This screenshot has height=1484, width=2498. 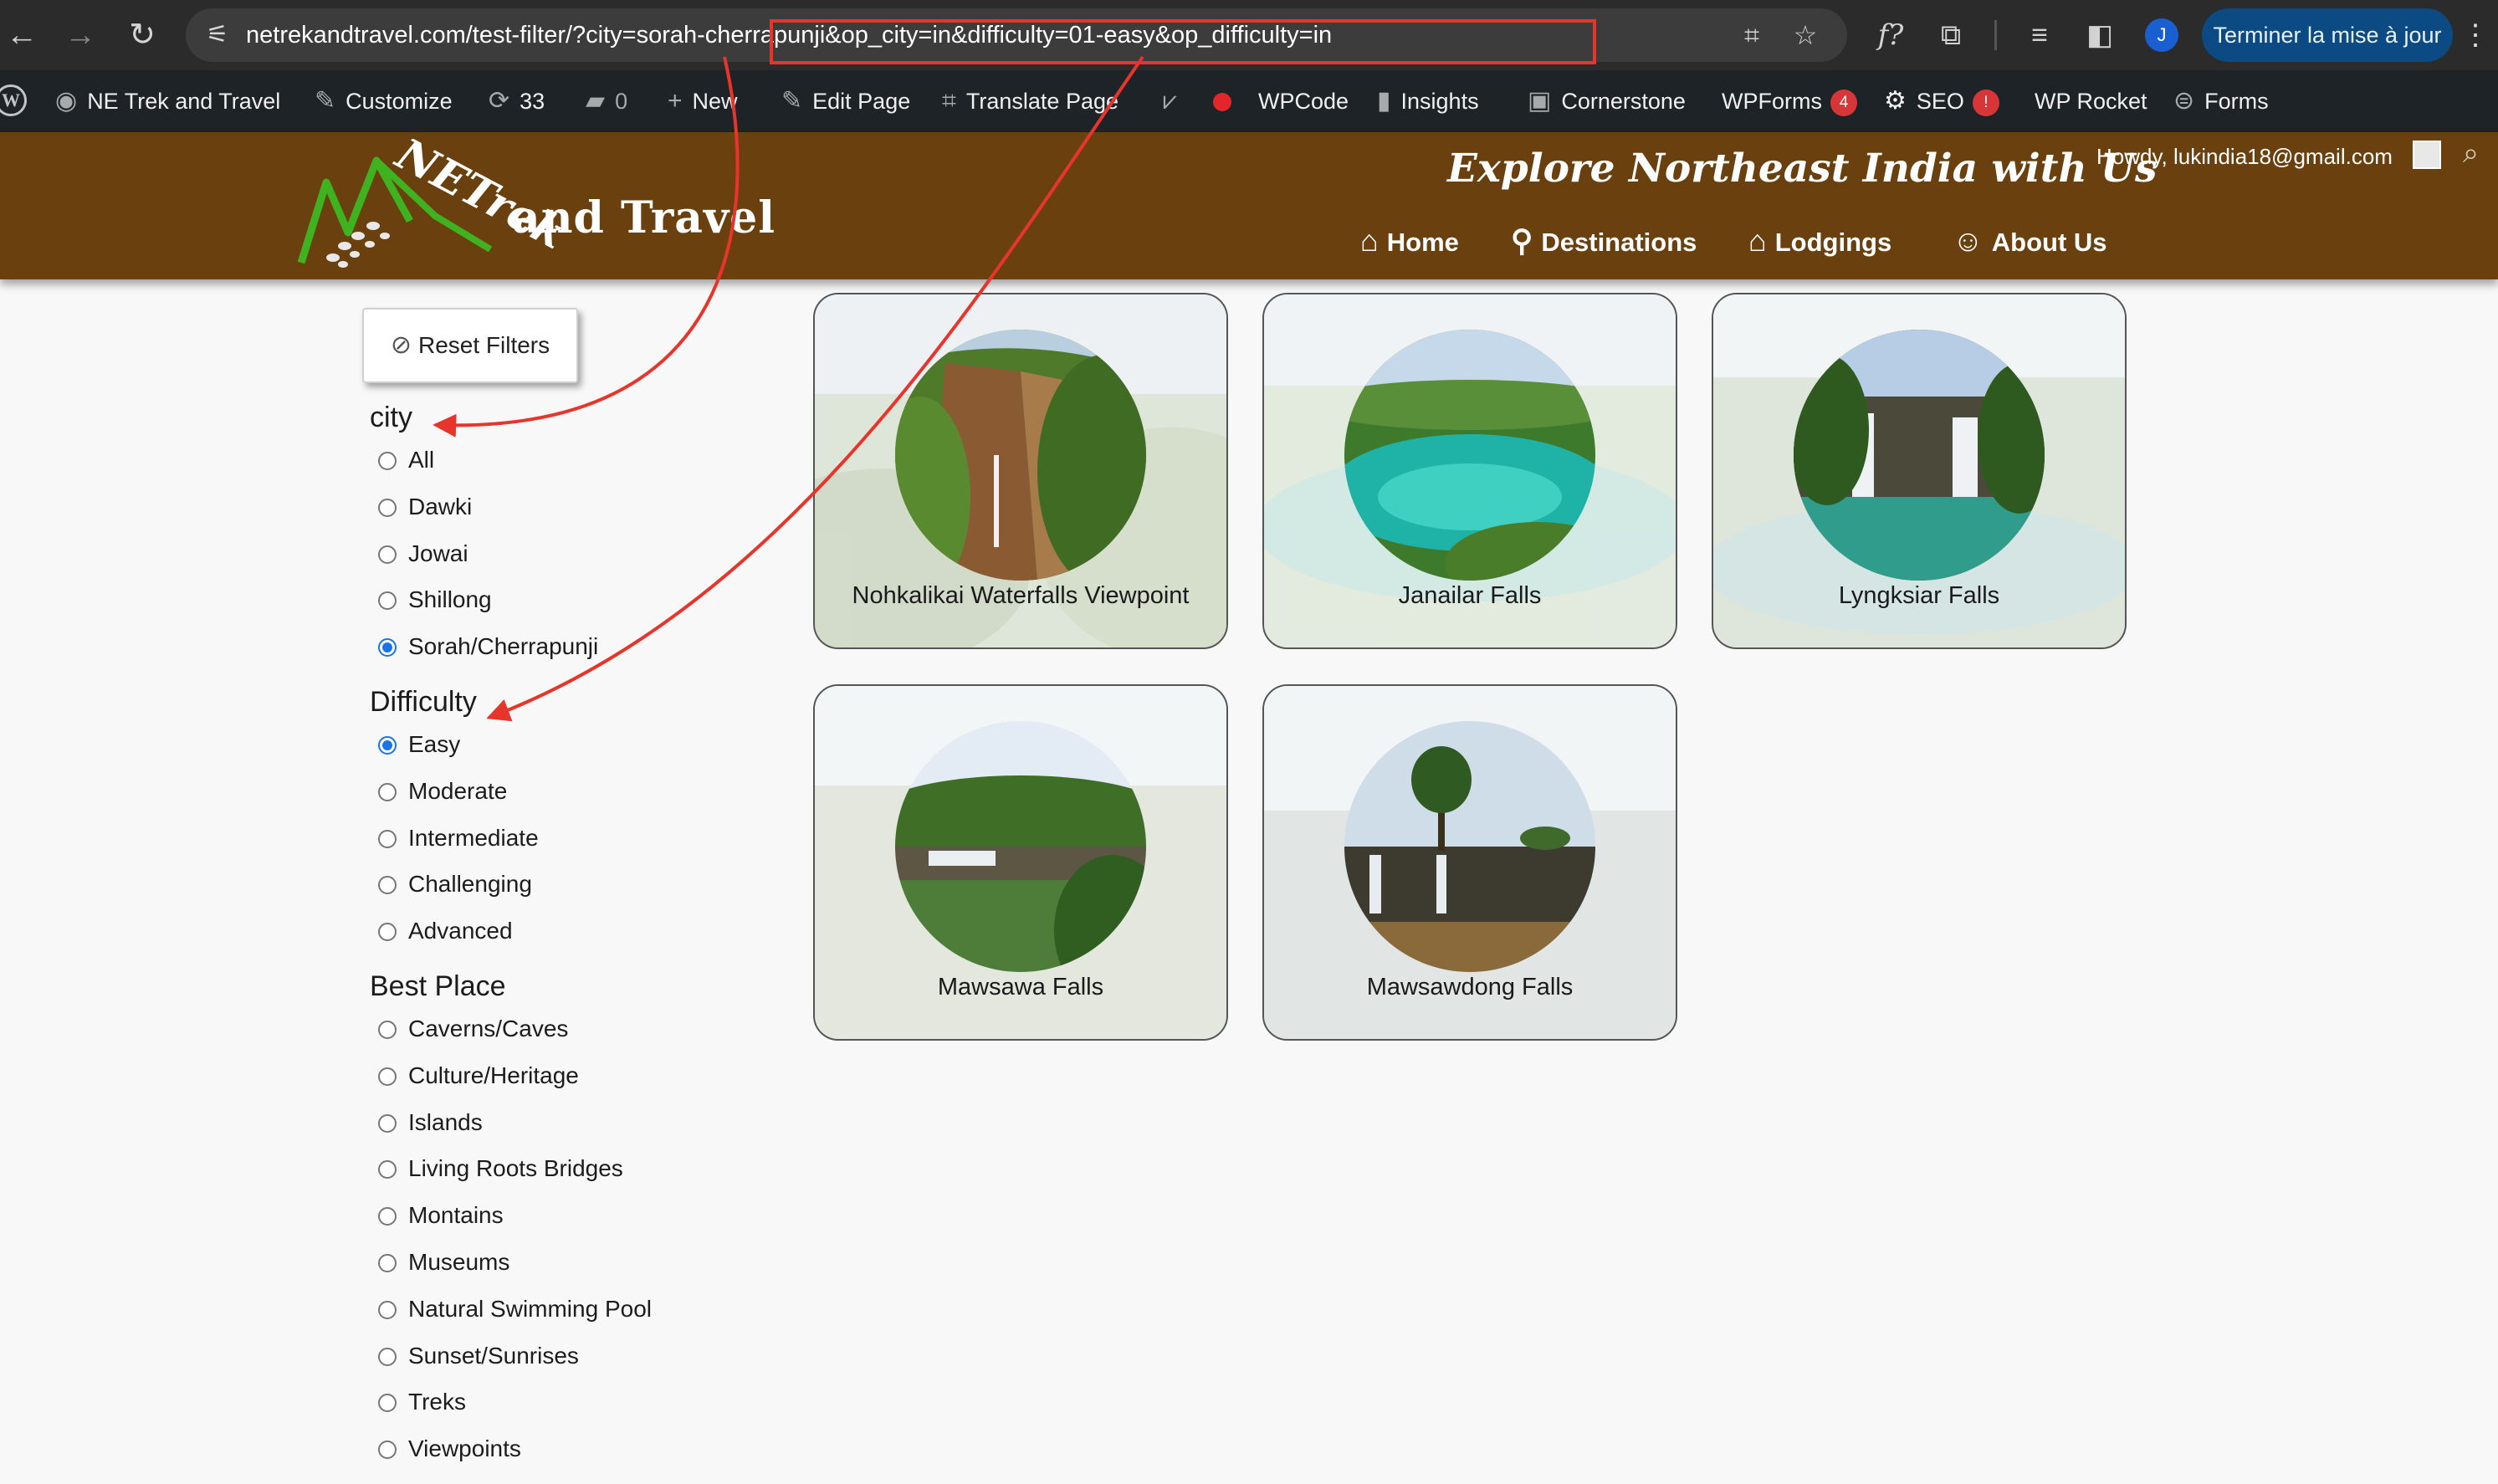 What do you see at coordinates (1951, 35) in the screenshot?
I see `extensions-puzzle-icon: ⧉` at bounding box center [1951, 35].